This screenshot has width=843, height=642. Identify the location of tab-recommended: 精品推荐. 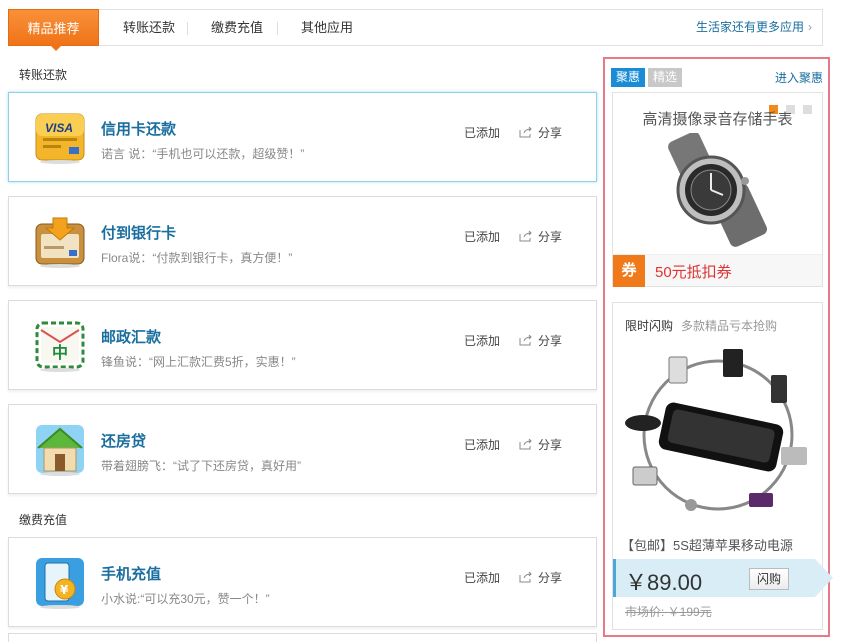
(53, 30).